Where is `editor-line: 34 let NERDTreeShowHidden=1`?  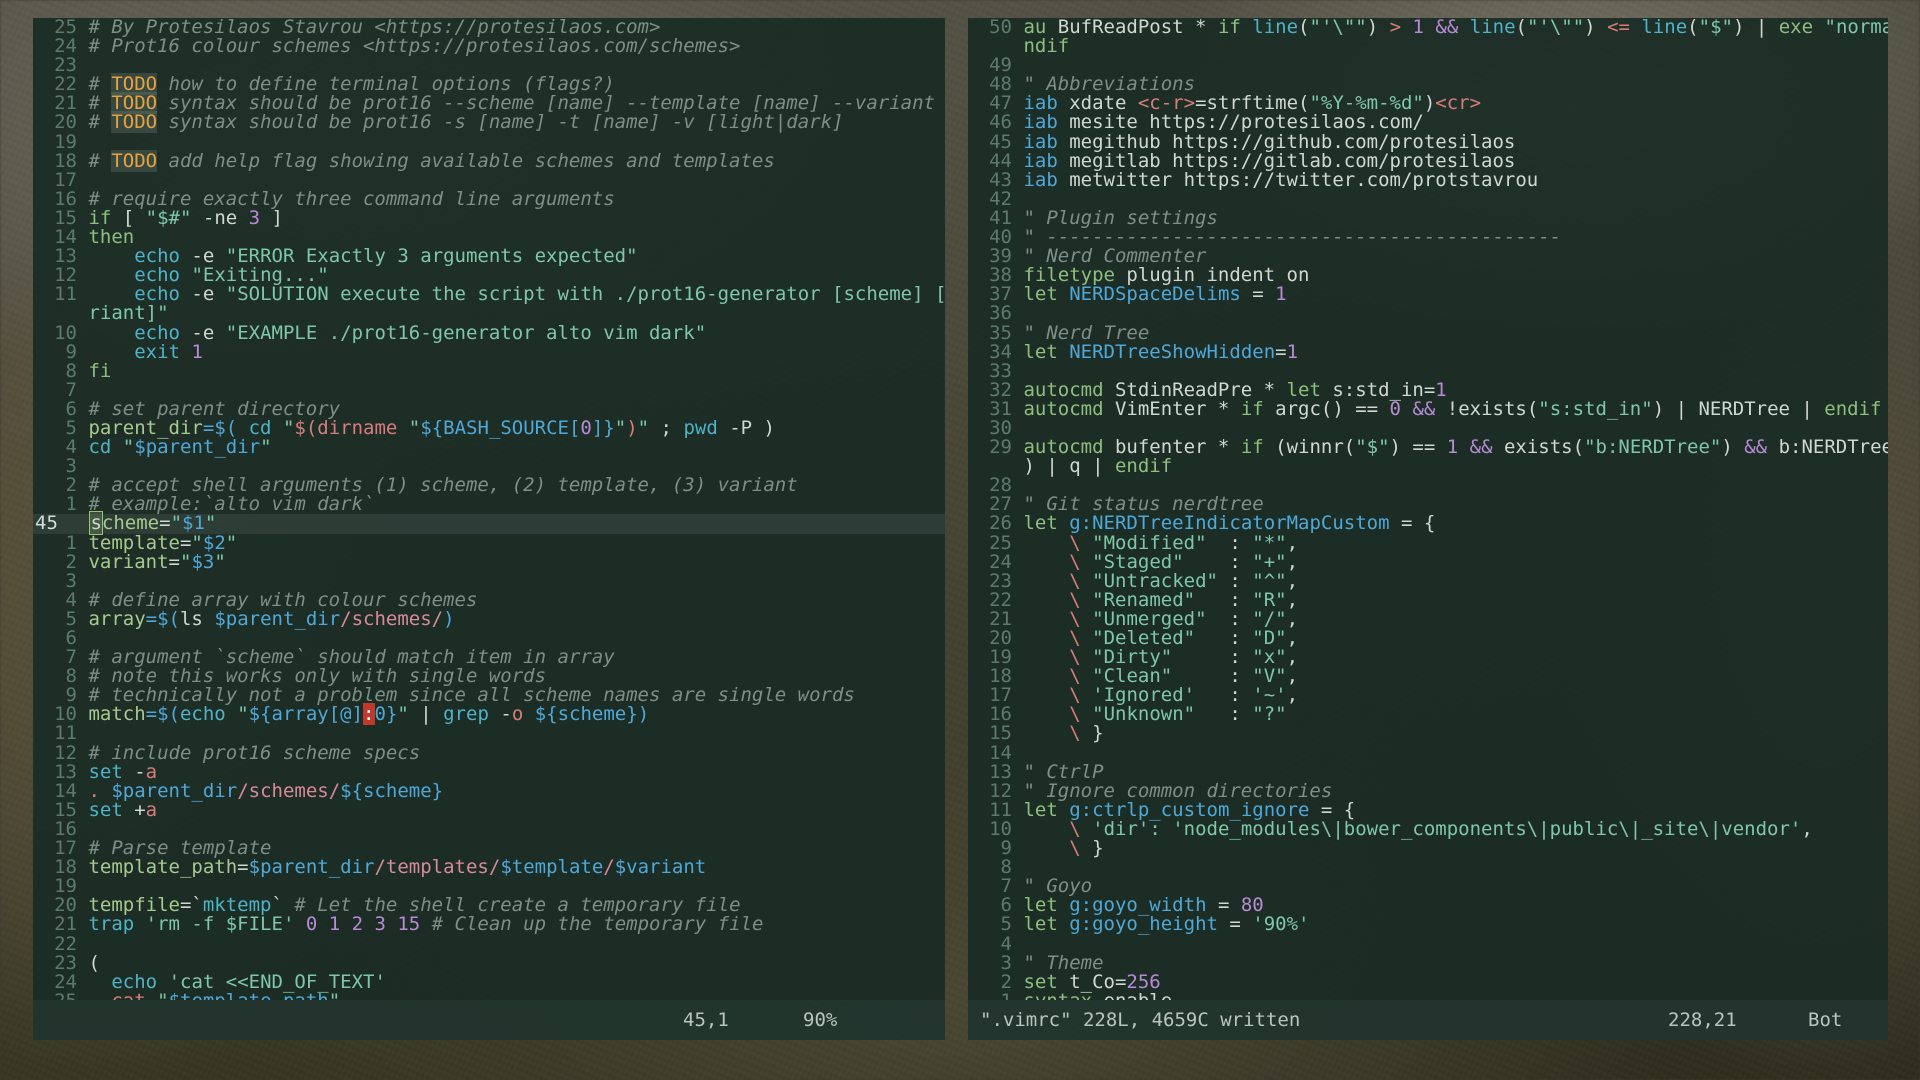 editor-line: 34 let NERDTreeShowHidden=1 is located at coordinates (1428, 351).